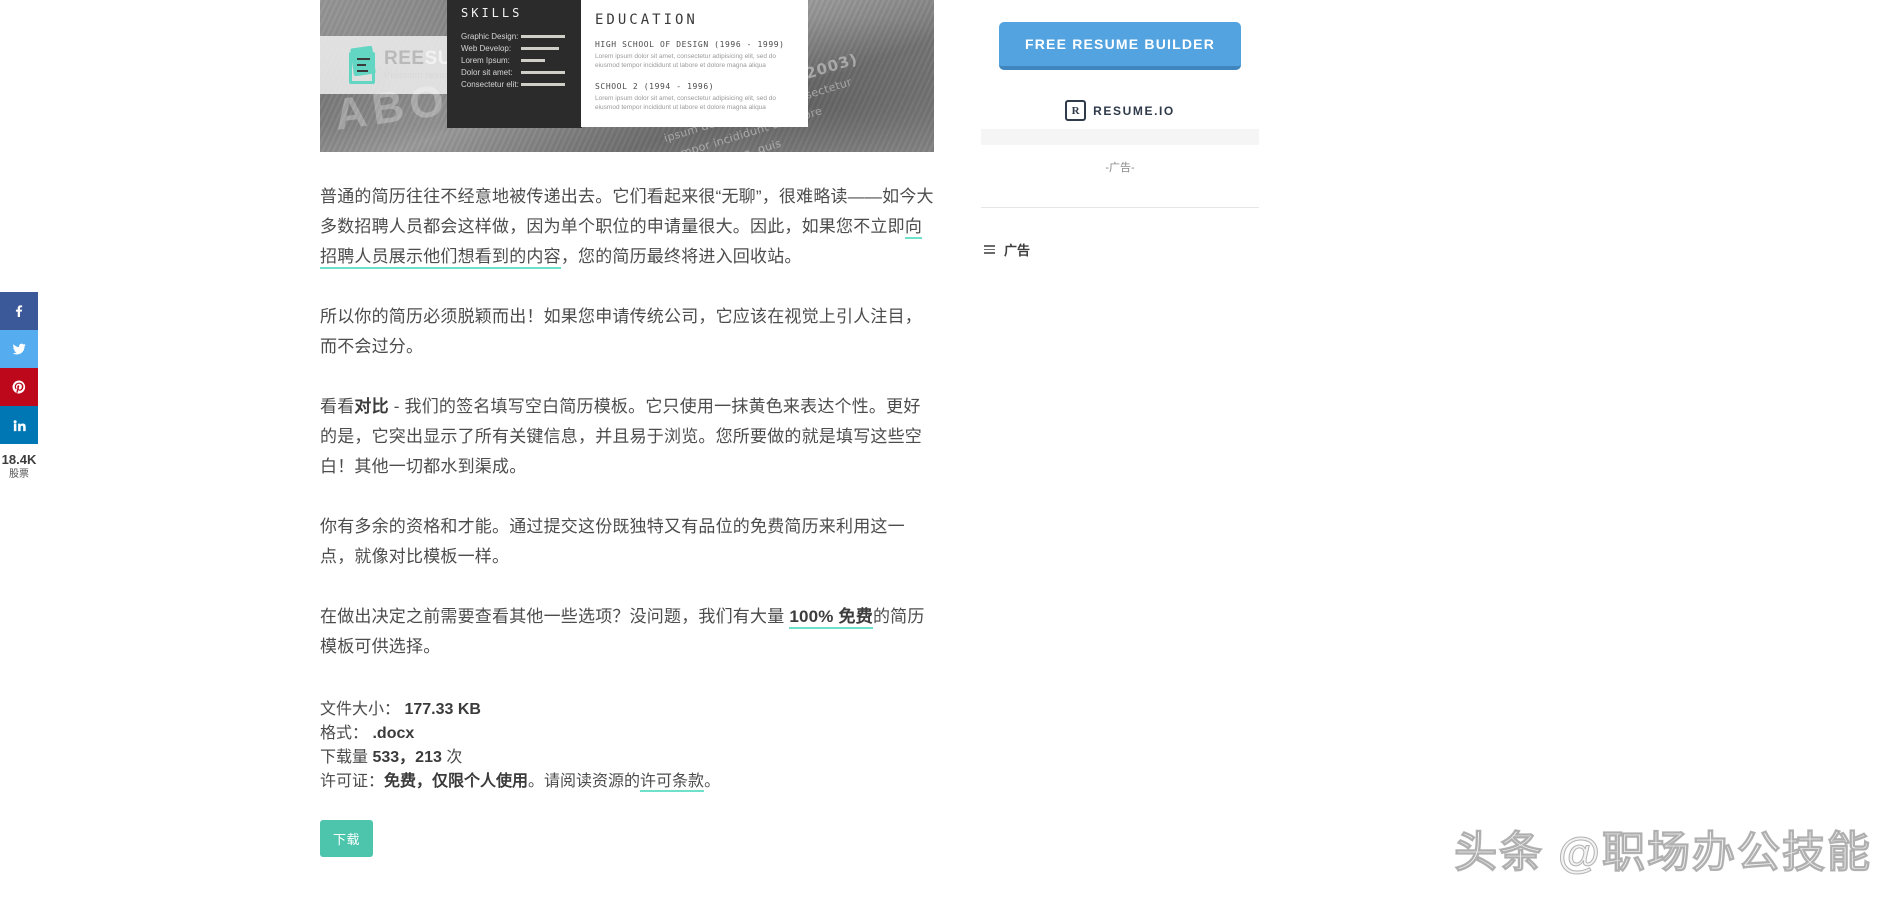 The width and height of the screenshot is (1894, 902). Describe the element at coordinates (490, 84) in the screenshot. I see `skill-label: Consectetur elit:` at that location.